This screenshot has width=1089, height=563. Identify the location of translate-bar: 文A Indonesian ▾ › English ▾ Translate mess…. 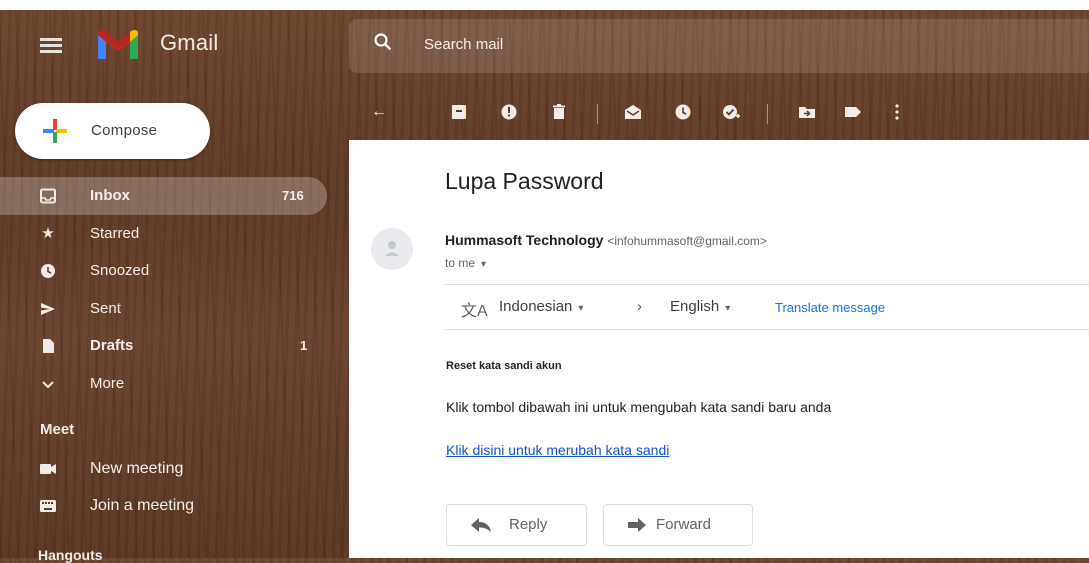
(767, 307).